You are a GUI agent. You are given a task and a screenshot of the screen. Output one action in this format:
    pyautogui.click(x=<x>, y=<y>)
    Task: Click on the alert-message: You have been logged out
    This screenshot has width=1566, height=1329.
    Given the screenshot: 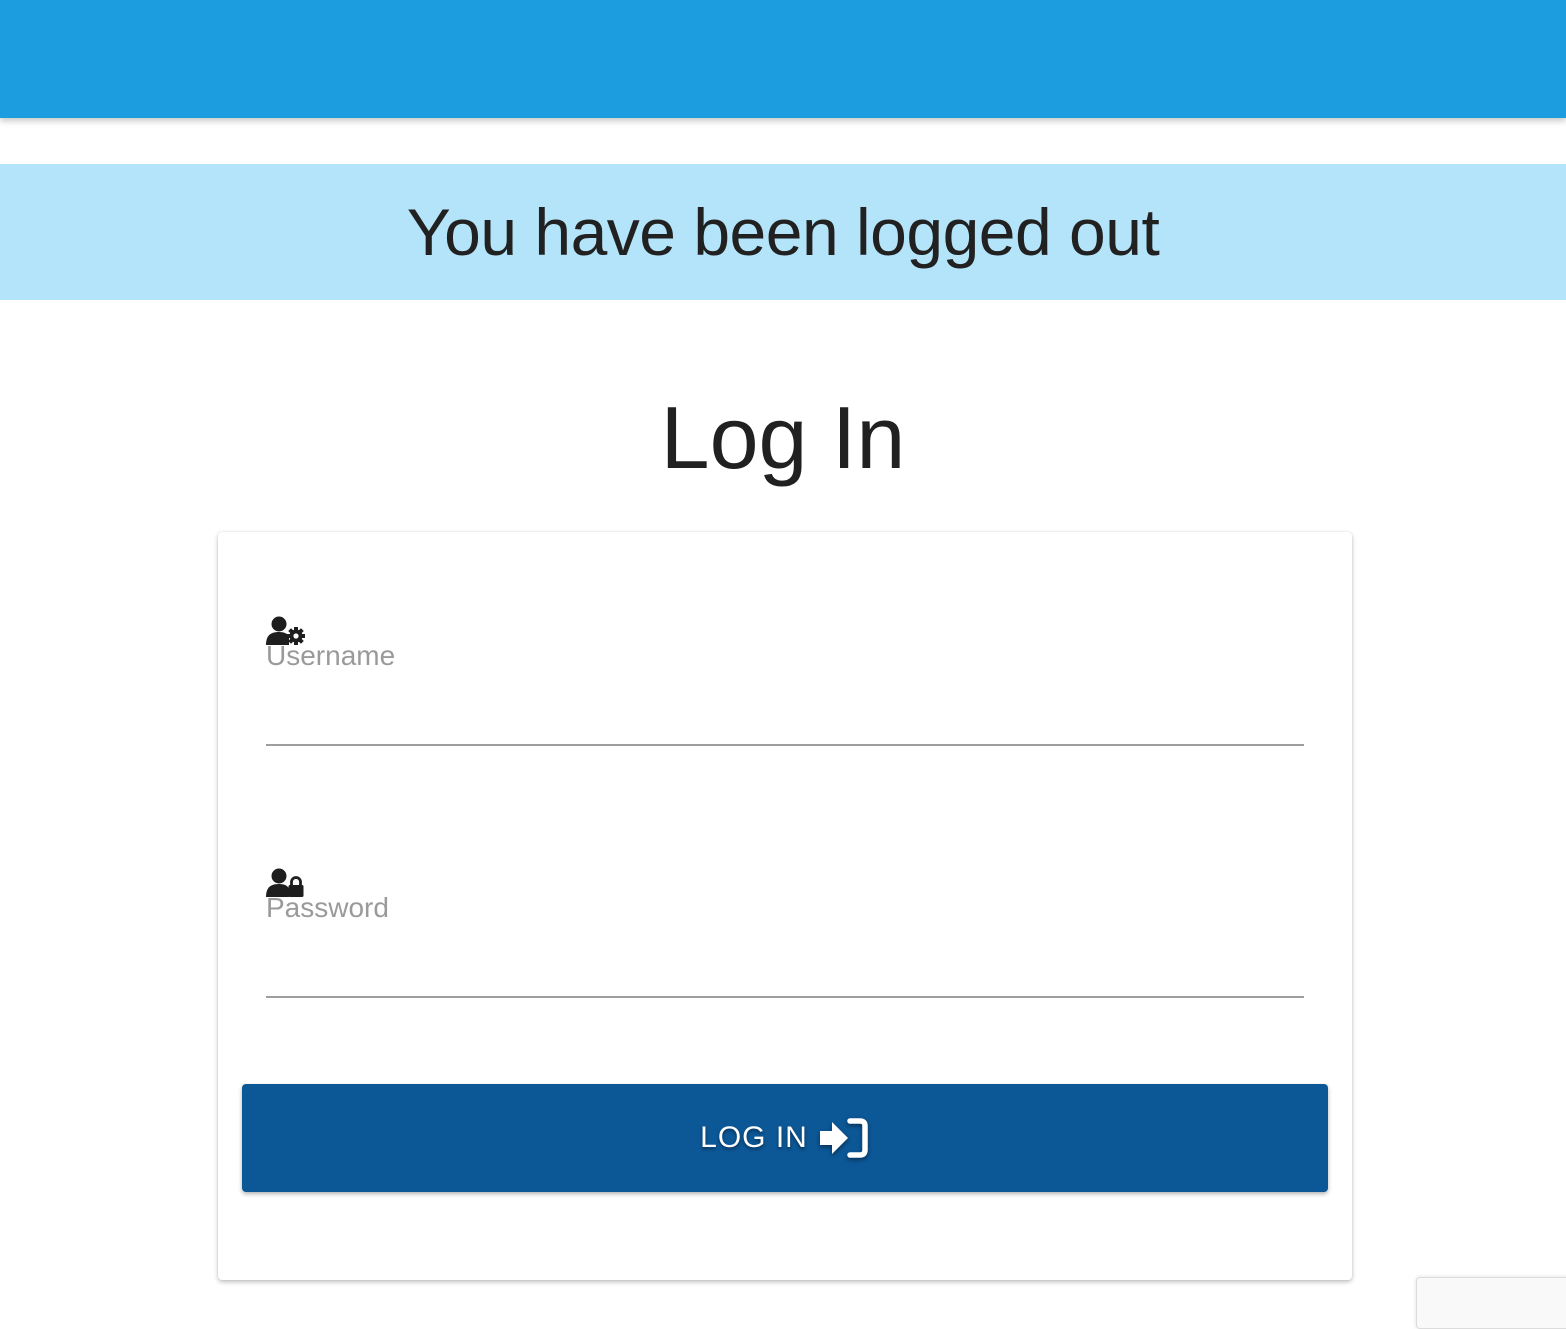 What is the action you would take?
    pyautogui.click(x=783, y=232)
    